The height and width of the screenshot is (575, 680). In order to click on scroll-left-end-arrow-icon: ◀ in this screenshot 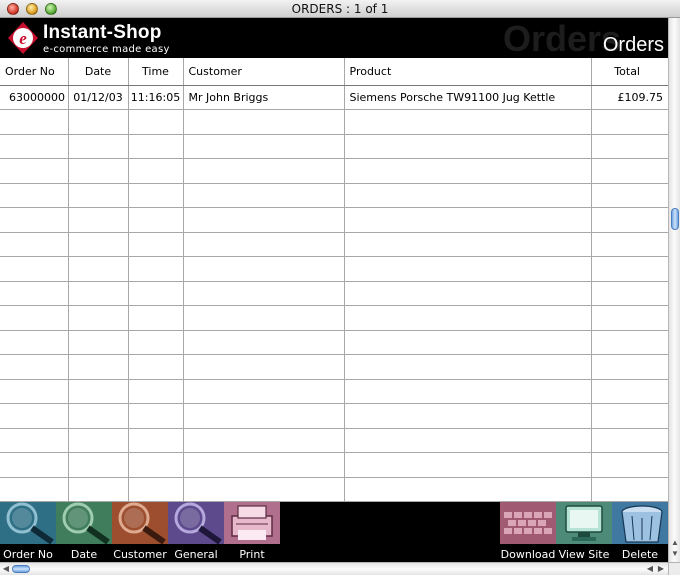, I will do `click(650, 569)`.